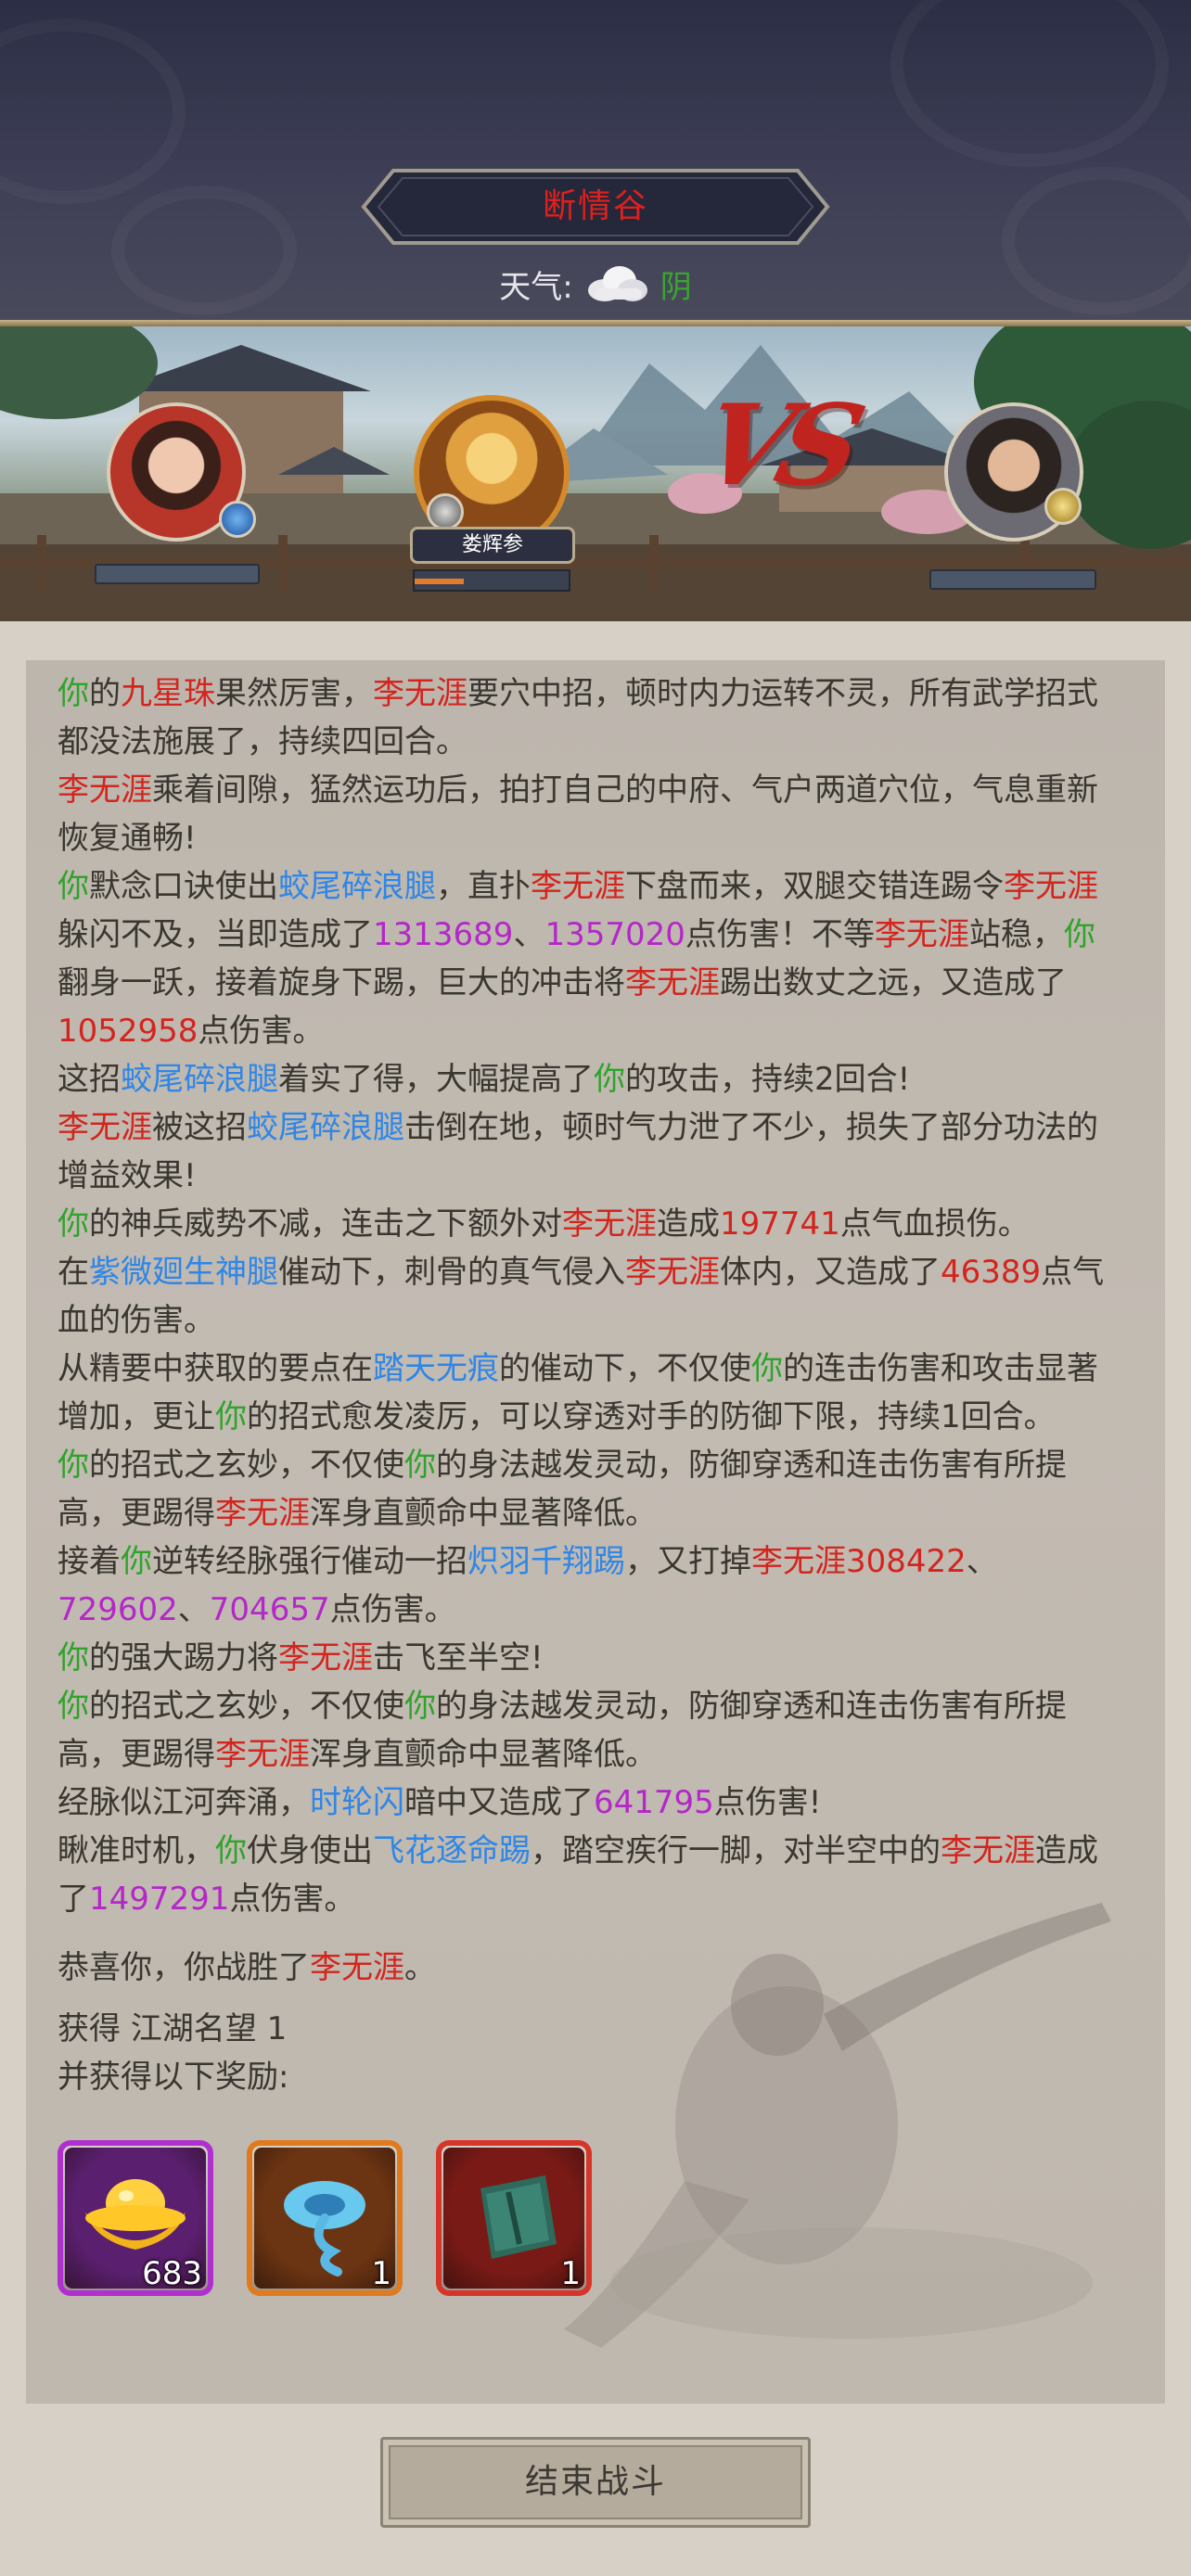 The image size is (1191, 2576). What do you see at coordinates (894, 983) in the screenshot?
I see `log-text-segment: 踢出数丈之远，又造成了` at bounding box center [894, 983].